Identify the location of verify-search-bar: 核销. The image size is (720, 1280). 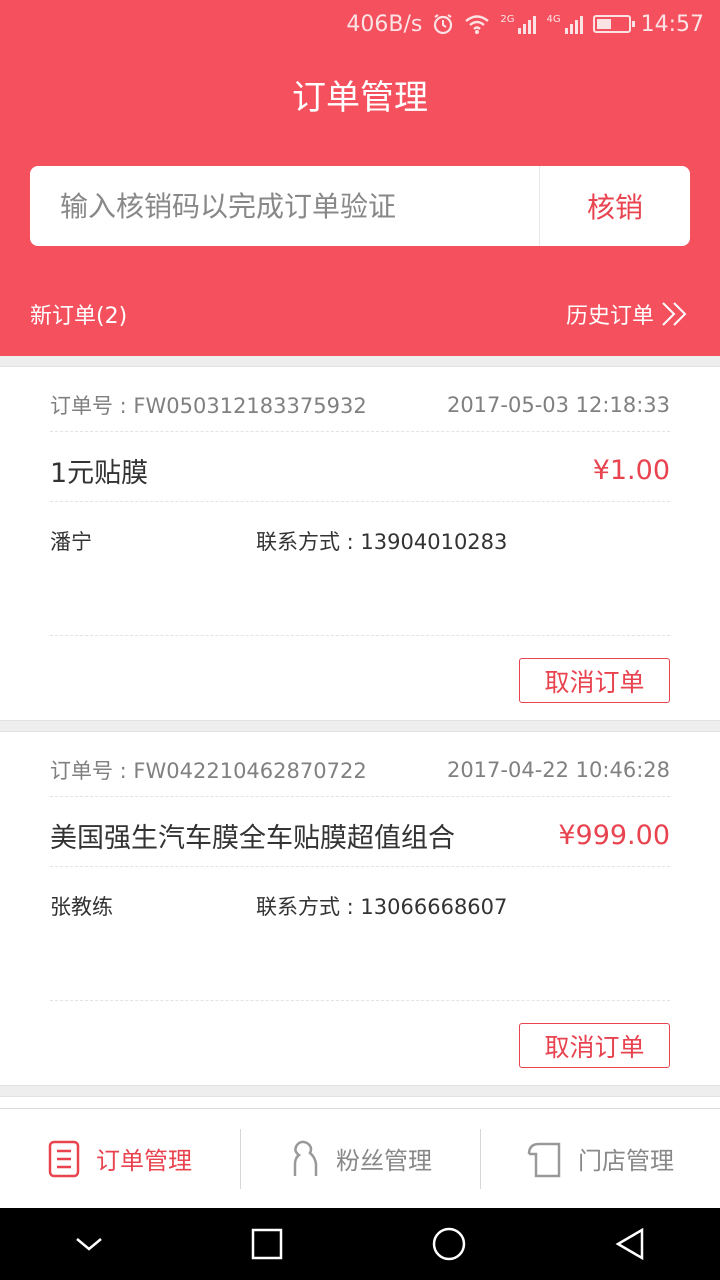
(360, 206).